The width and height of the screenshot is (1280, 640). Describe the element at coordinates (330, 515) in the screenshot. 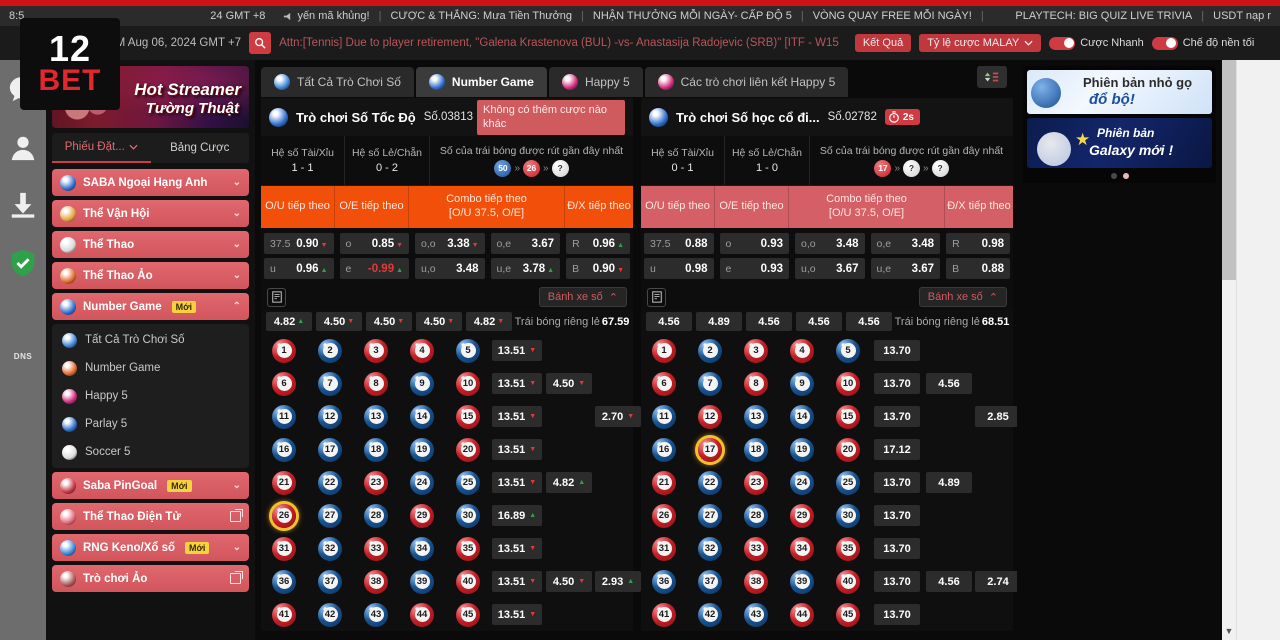

I see `ball-cell: 27` at that location.